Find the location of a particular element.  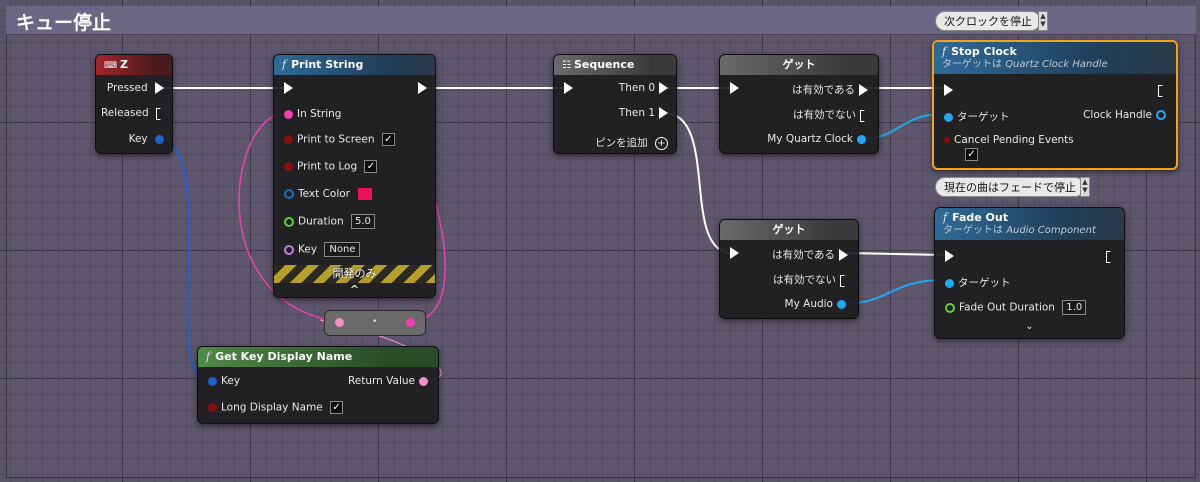

stop-clock-comment-bubble: 次クロックを停止 is located at coordinates (988, 21).